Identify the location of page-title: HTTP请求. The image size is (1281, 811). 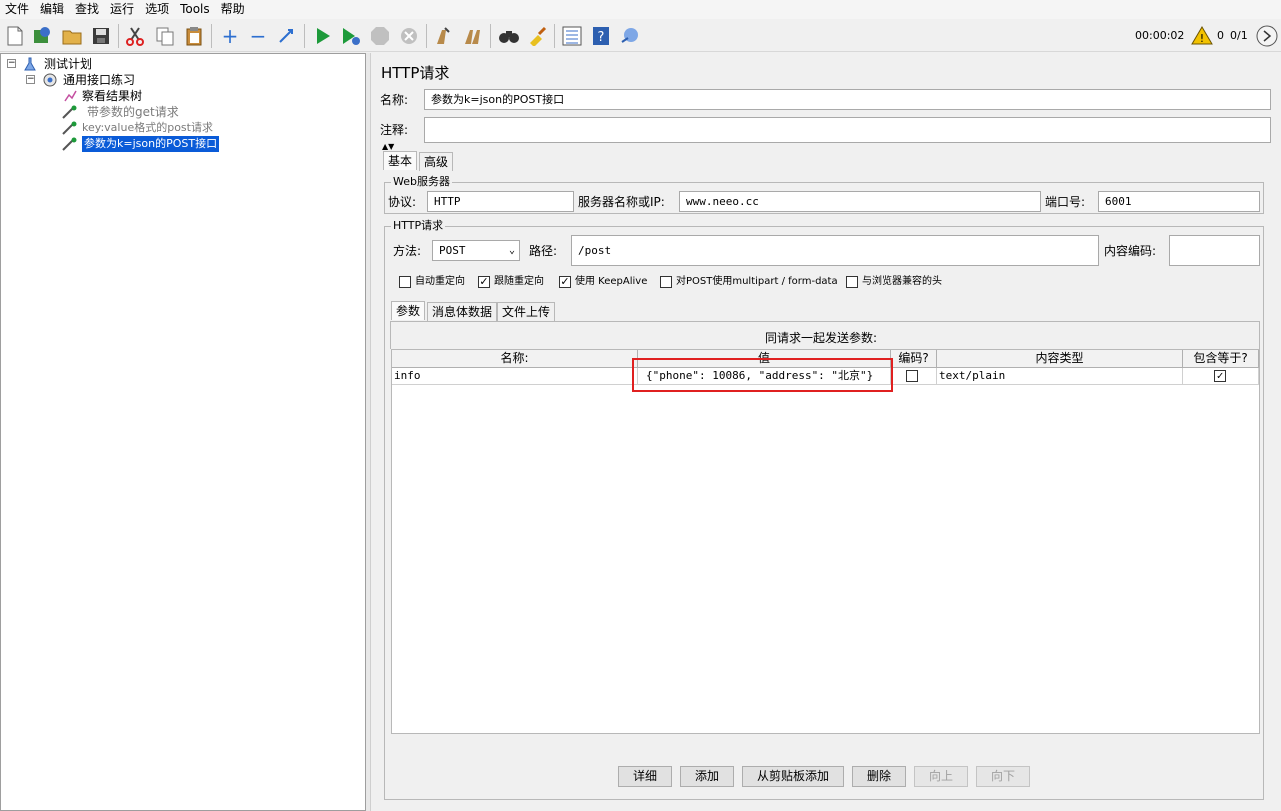
(415, 73).